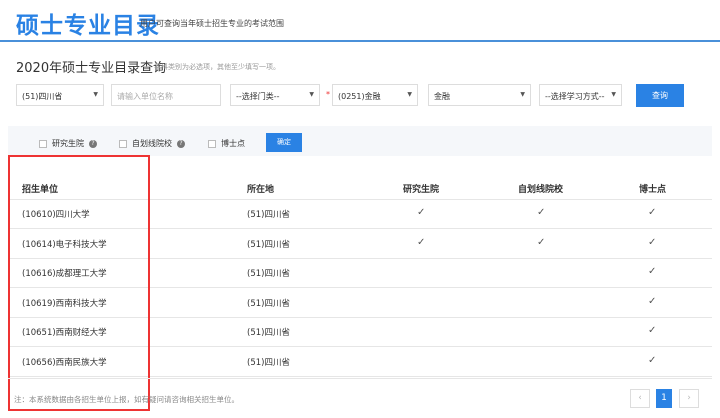  I want to click on col-header-phd: 博士点, so click(653, 190).